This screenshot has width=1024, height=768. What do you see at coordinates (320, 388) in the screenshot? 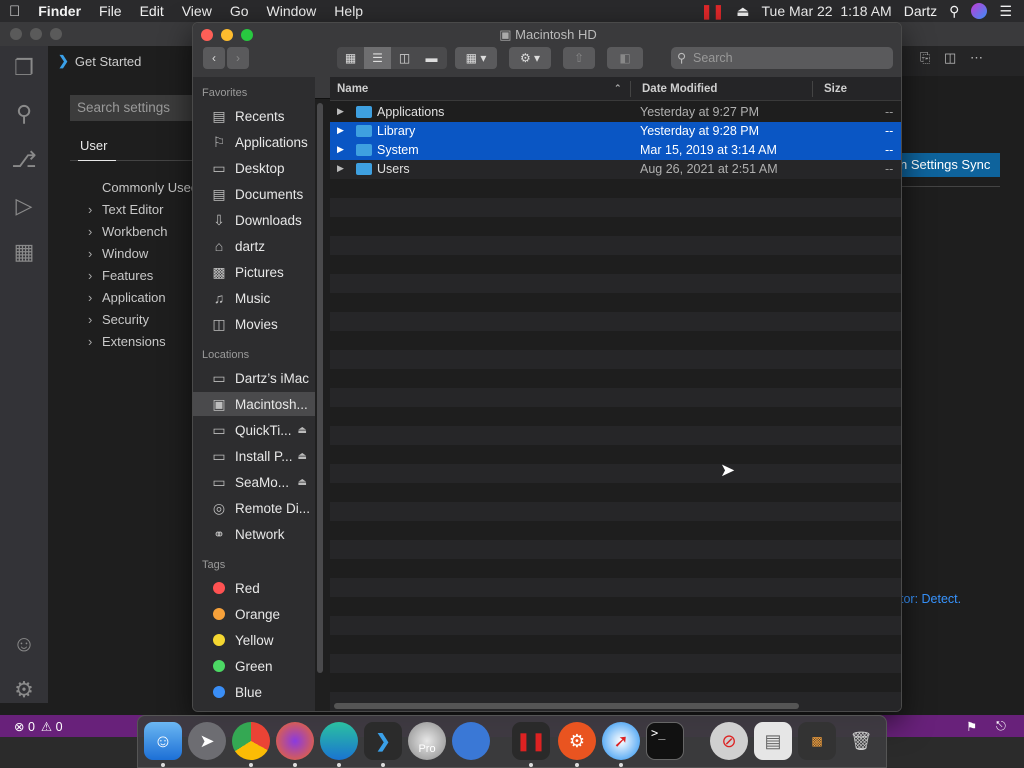
I see `sidebar-scrollbar` at bounding box center [320, 388].